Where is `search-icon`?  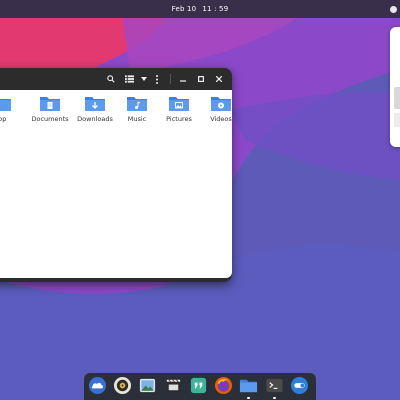 search-icon is located at coordinates (111, 79).